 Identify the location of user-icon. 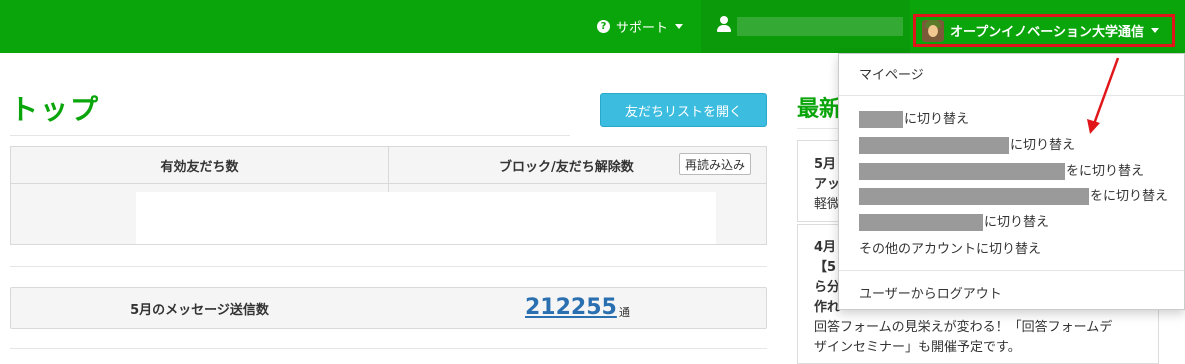
(724, 25).